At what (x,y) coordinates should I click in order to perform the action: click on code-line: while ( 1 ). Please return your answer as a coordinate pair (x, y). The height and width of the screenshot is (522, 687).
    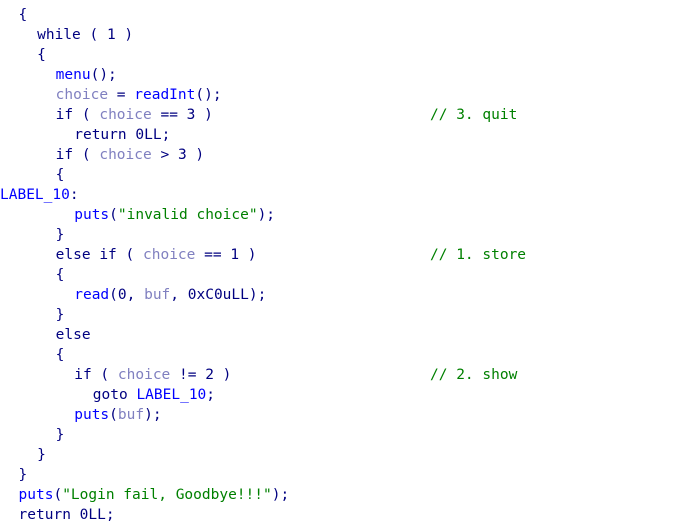
    Looking at the image, I should click on (343, 35).